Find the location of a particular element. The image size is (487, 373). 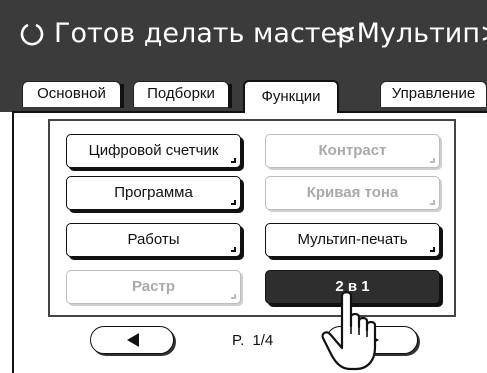

tab-functions: Функции is located at coordinates (291, 96).